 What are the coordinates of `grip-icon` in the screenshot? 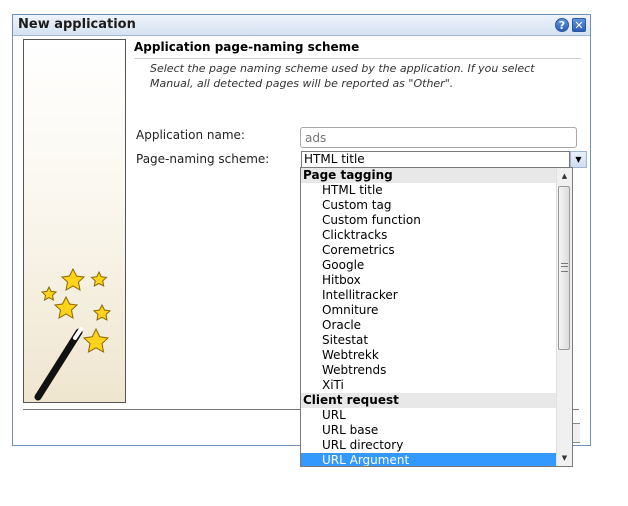 It's located at (564, 267).